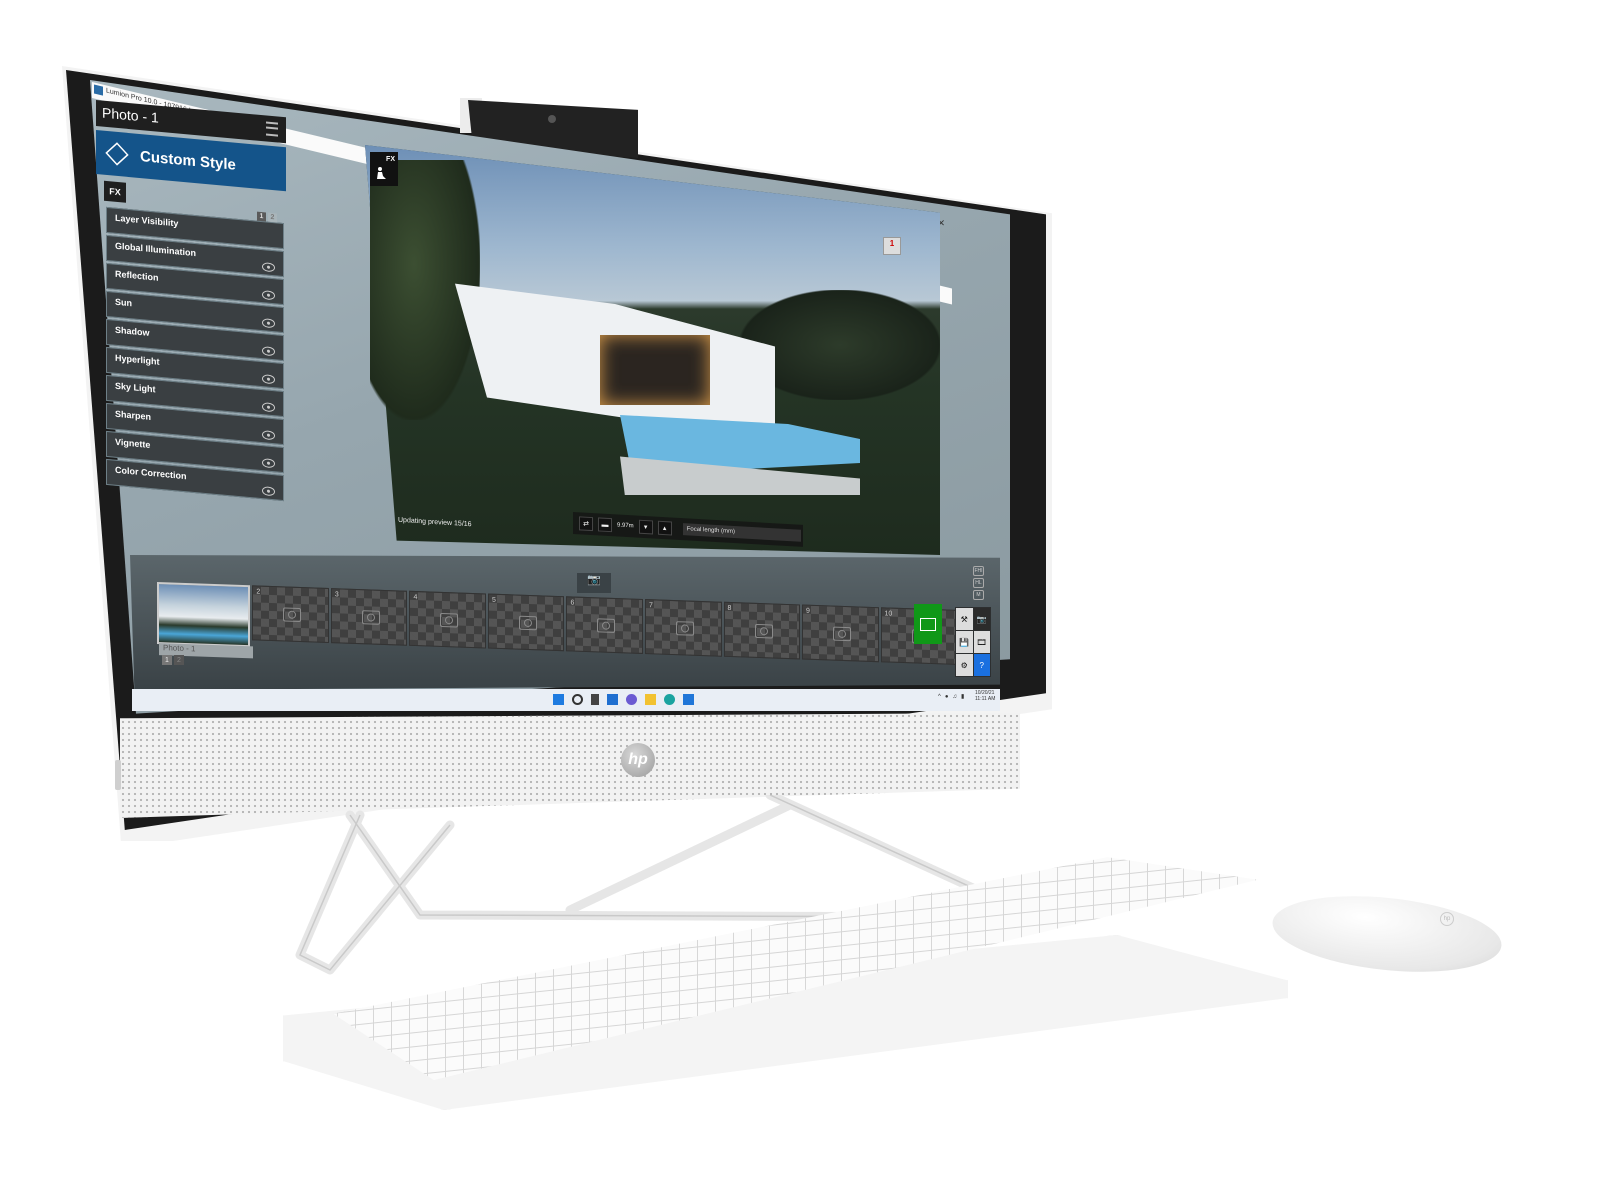  I want to click on quality-buttons: FHI HL M, so click(978, 583).